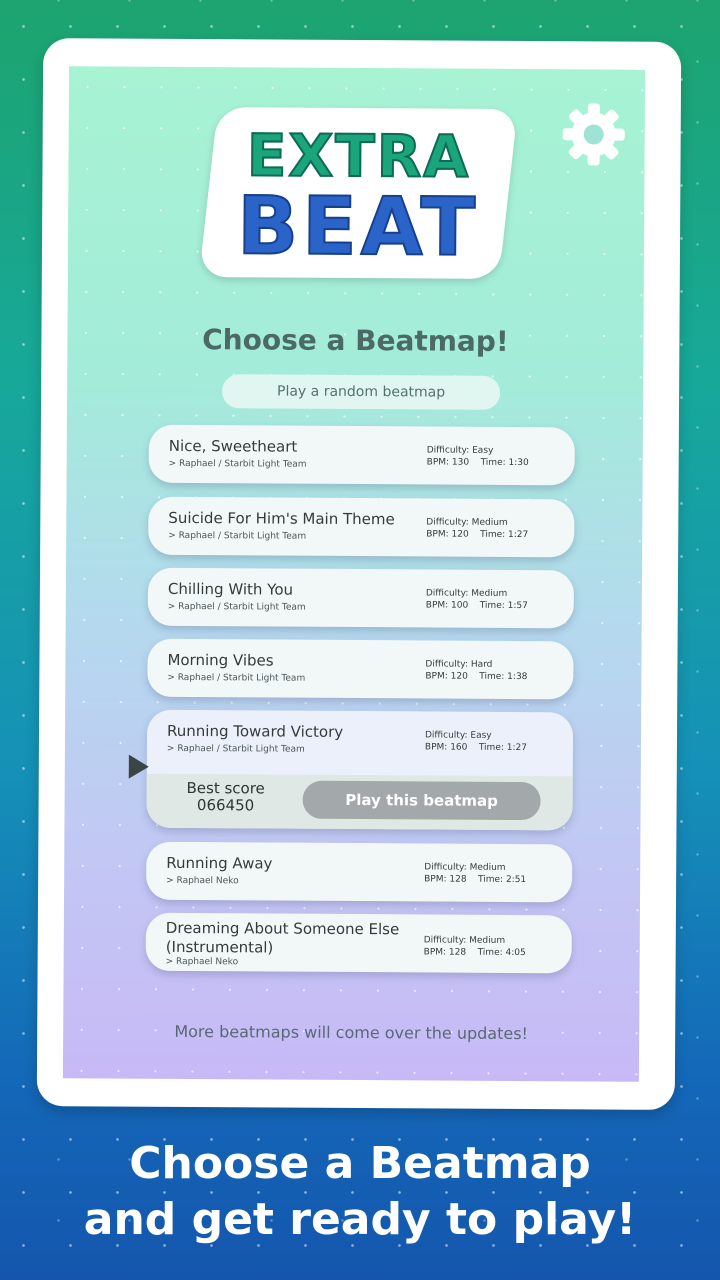  I want to click on beatmap-title: Running Toward Victory, so click(255, 731).